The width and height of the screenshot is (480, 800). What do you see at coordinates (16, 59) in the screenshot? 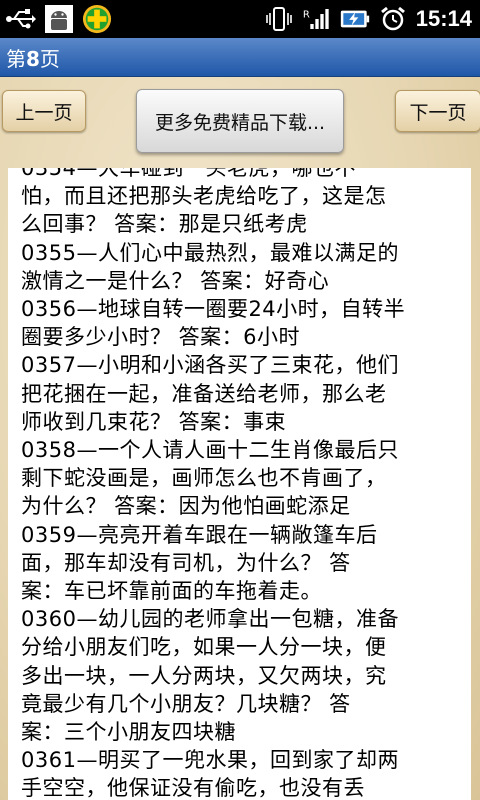
I see `page-title-prefix: 第` at bounding box center [16, 59].